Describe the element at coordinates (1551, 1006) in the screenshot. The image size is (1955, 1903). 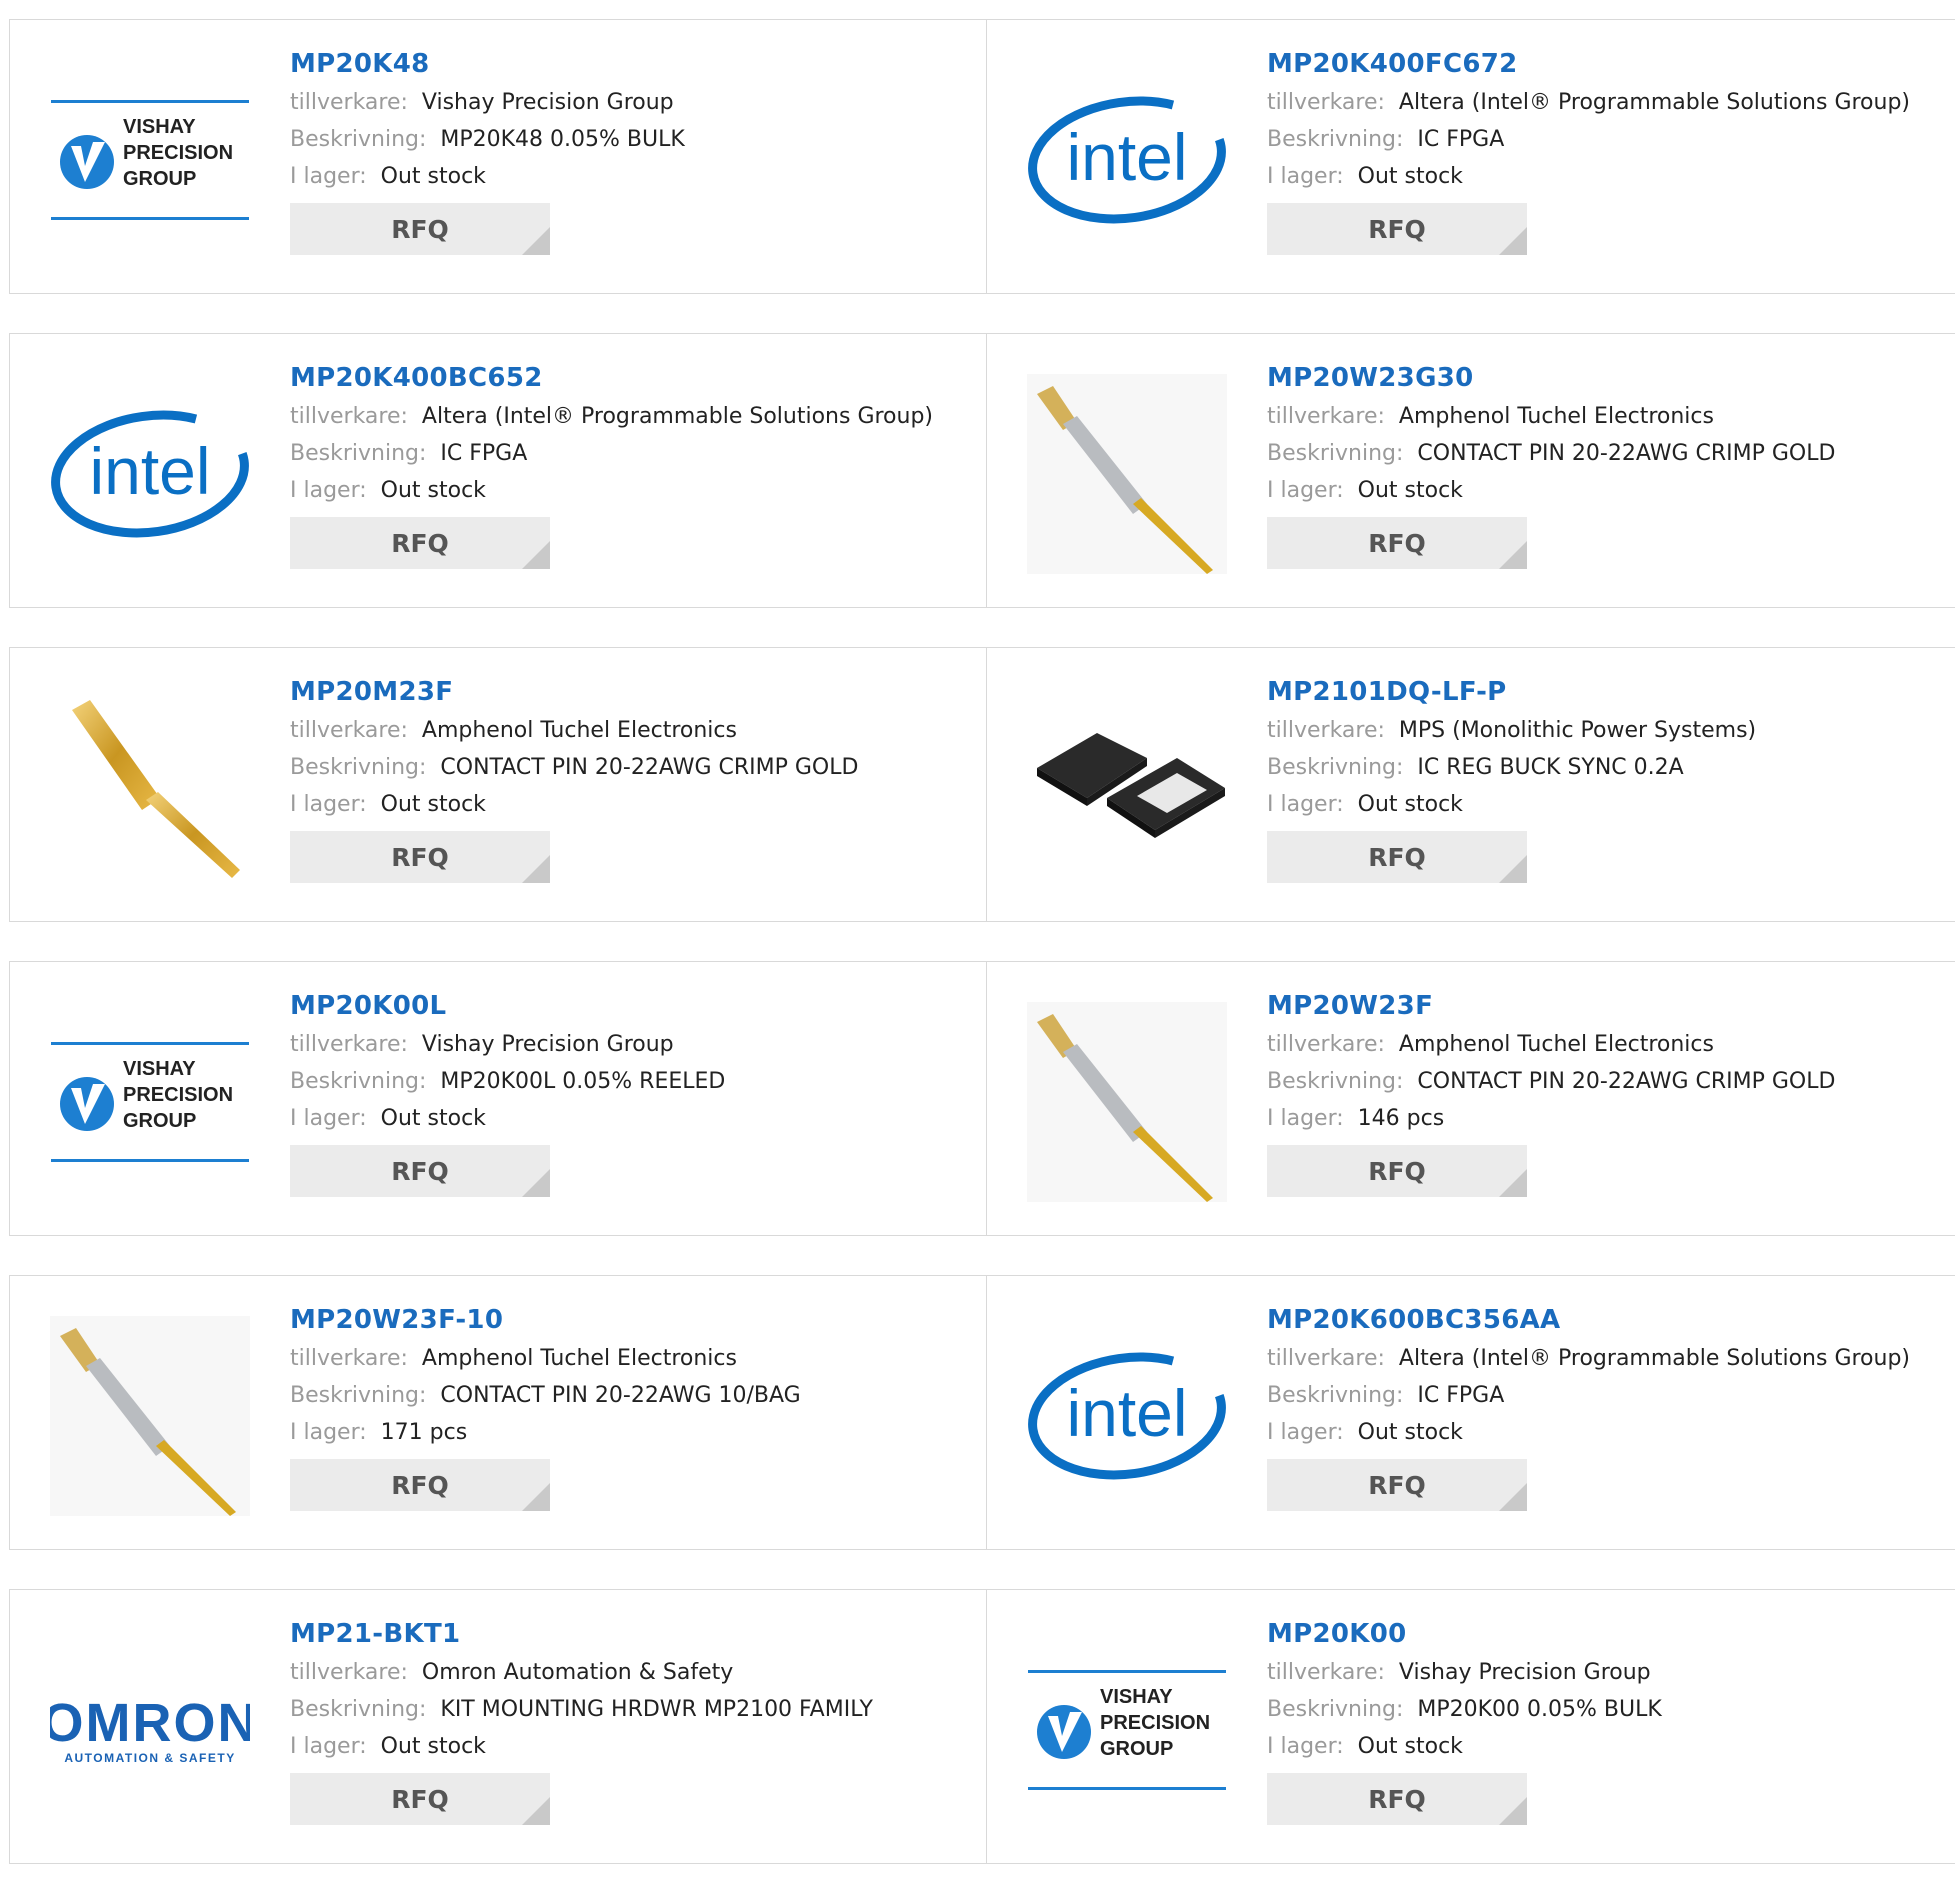
I see `part-number-link: MP20W23F` at that location.